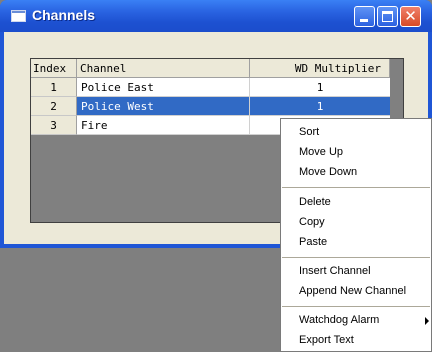  I want to click on close-icon: ✕, so click(410, 16).